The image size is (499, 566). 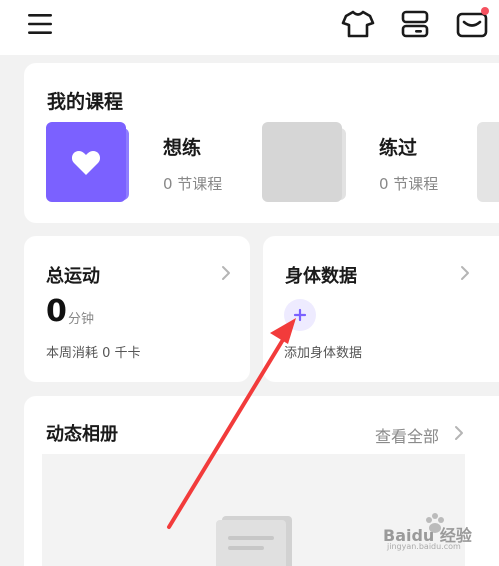 What do you see at coordinates (488, 162) in the screenshot?
I see `course-cover-partial` at bounding box center [488, 162].